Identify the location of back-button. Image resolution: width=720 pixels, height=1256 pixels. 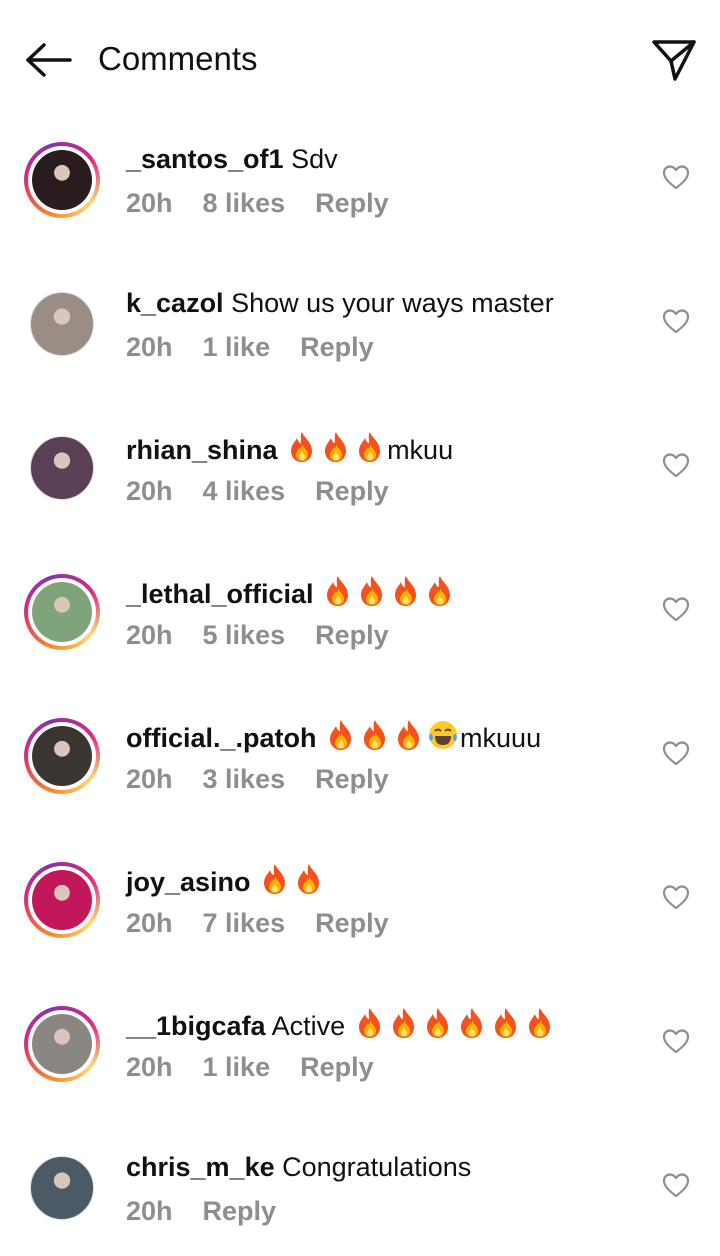
(48, 60).